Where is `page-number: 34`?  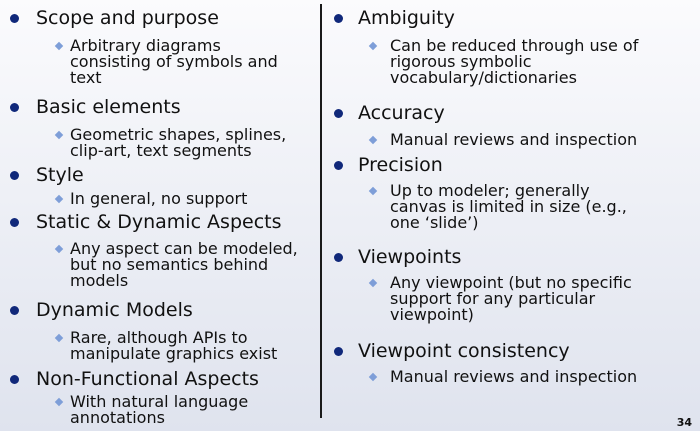
page-number: 34 is located at coordinates (684, 422).